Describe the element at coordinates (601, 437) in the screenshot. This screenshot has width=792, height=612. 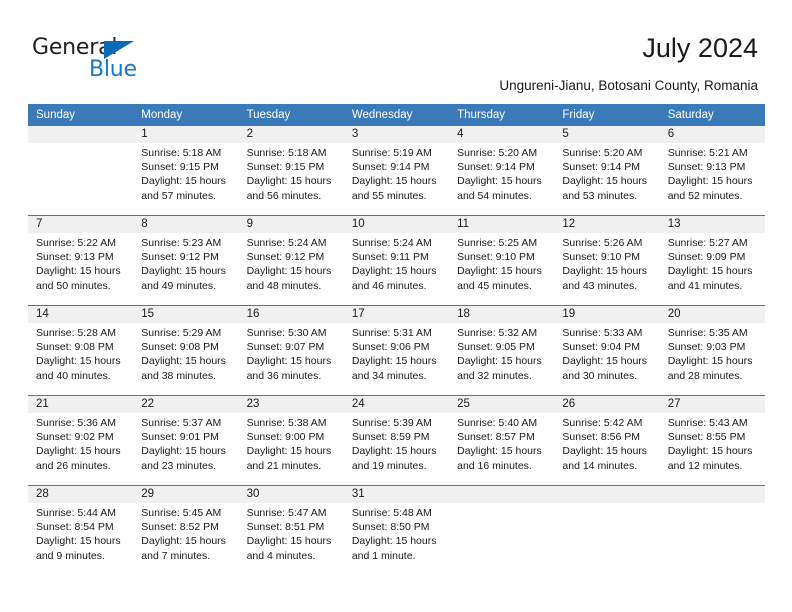
I see `day-info-line: Sunset: 8:56 PM` at that location.